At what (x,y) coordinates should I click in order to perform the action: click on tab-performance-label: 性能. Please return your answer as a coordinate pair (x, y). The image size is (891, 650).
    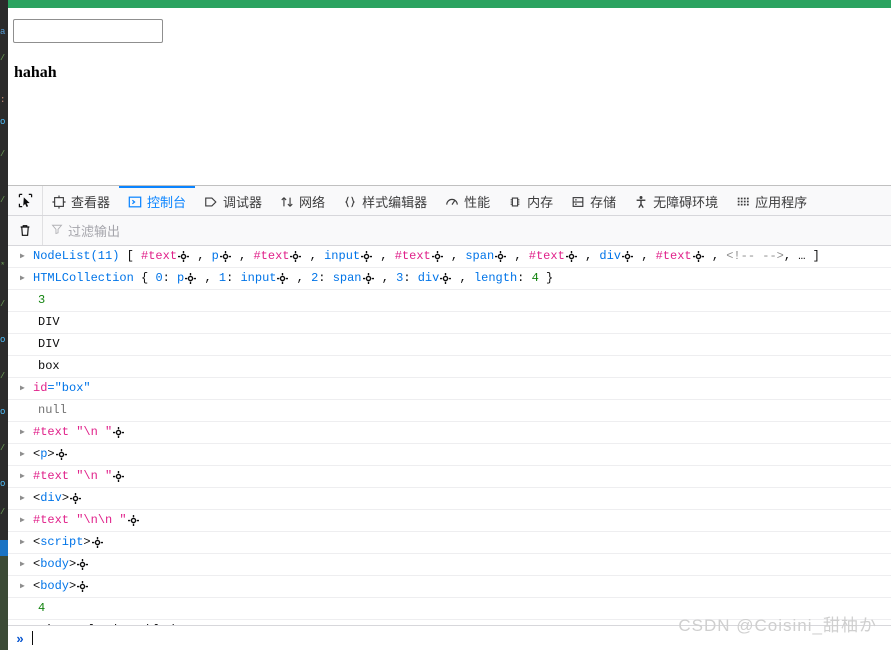
    Looking at the image, I should click on (477, 202).